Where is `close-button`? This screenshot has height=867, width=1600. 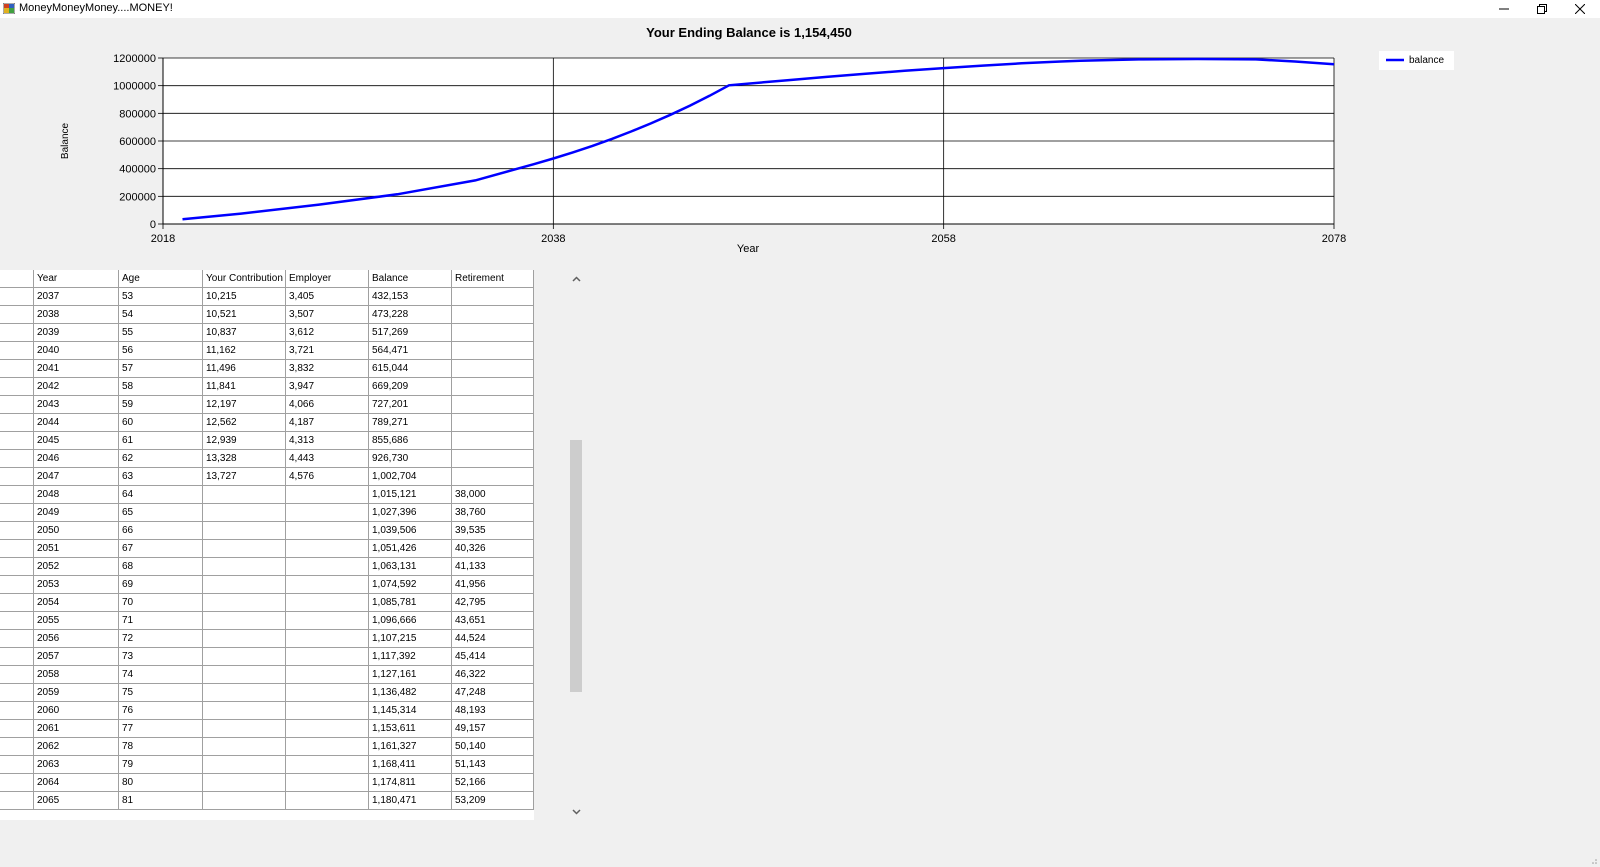 close-button is located at coordinates (1580, 9).